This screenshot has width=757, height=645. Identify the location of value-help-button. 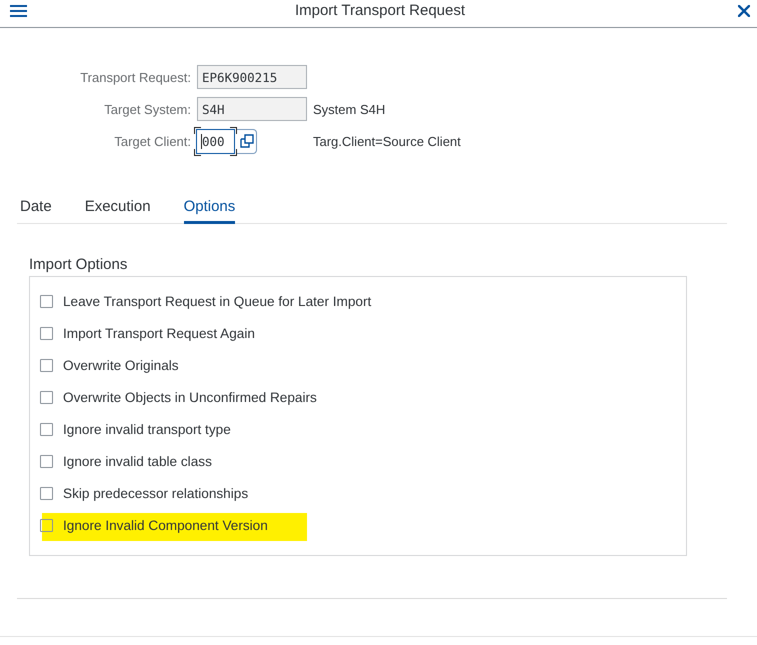
(247, 141).